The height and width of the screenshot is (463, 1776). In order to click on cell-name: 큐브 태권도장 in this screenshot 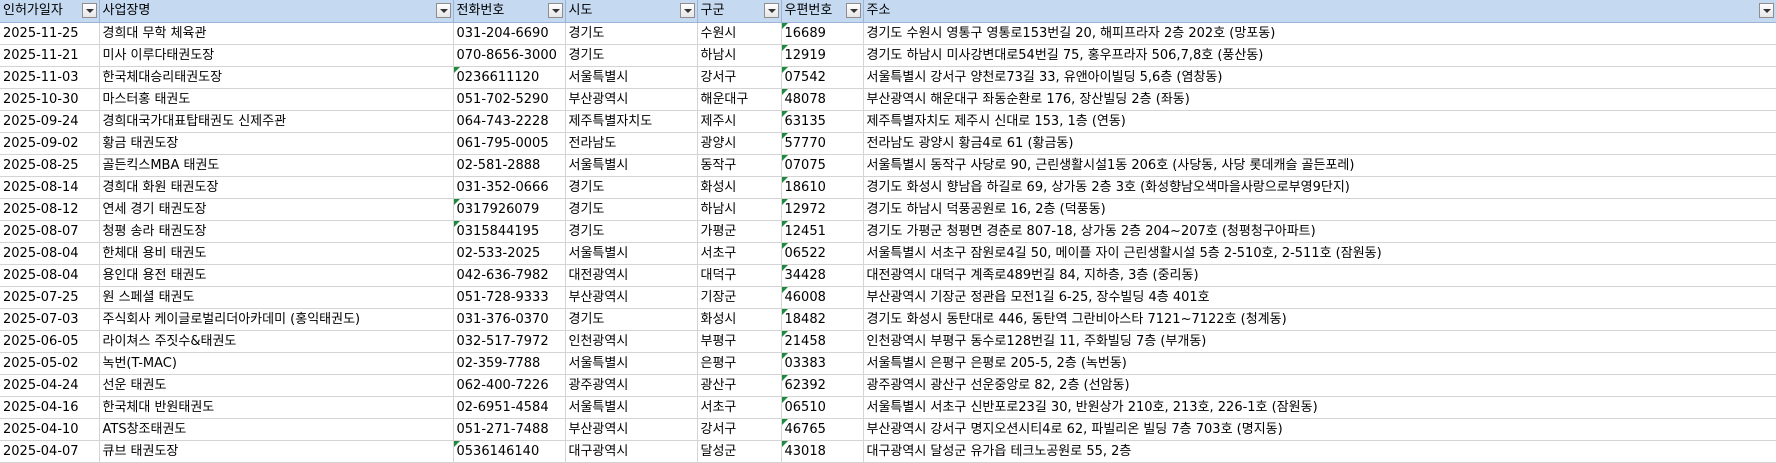, I will do `click(276, 451)`.